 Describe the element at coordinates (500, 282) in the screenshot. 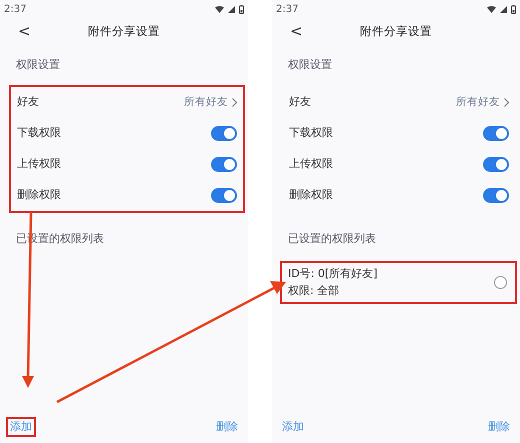

I see `radio-button` at that location.